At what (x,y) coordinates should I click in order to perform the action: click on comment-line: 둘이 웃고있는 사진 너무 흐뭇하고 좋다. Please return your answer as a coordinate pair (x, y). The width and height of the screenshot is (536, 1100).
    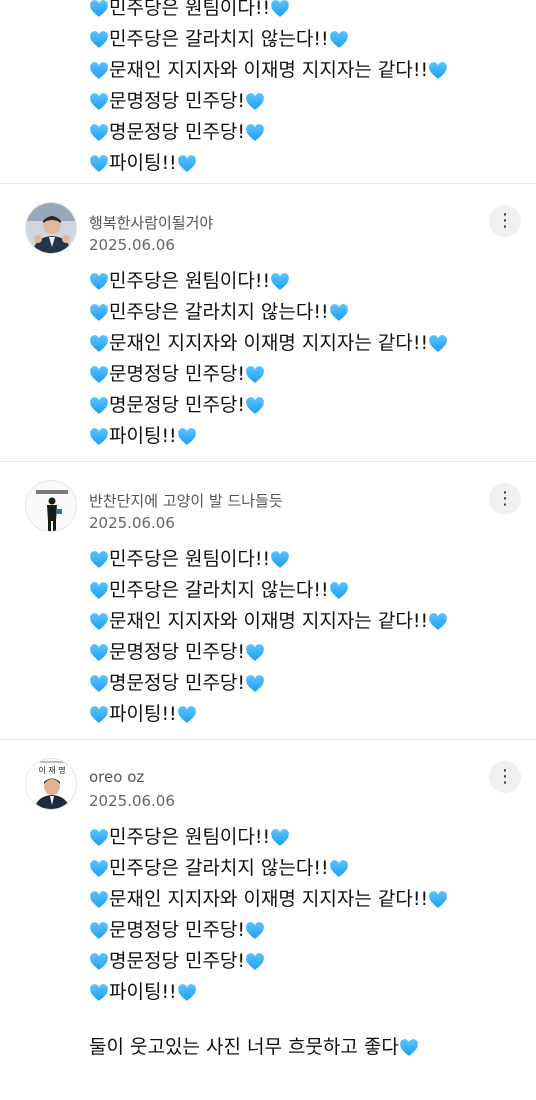
    Looking at the image, I should click on (268, 1047).